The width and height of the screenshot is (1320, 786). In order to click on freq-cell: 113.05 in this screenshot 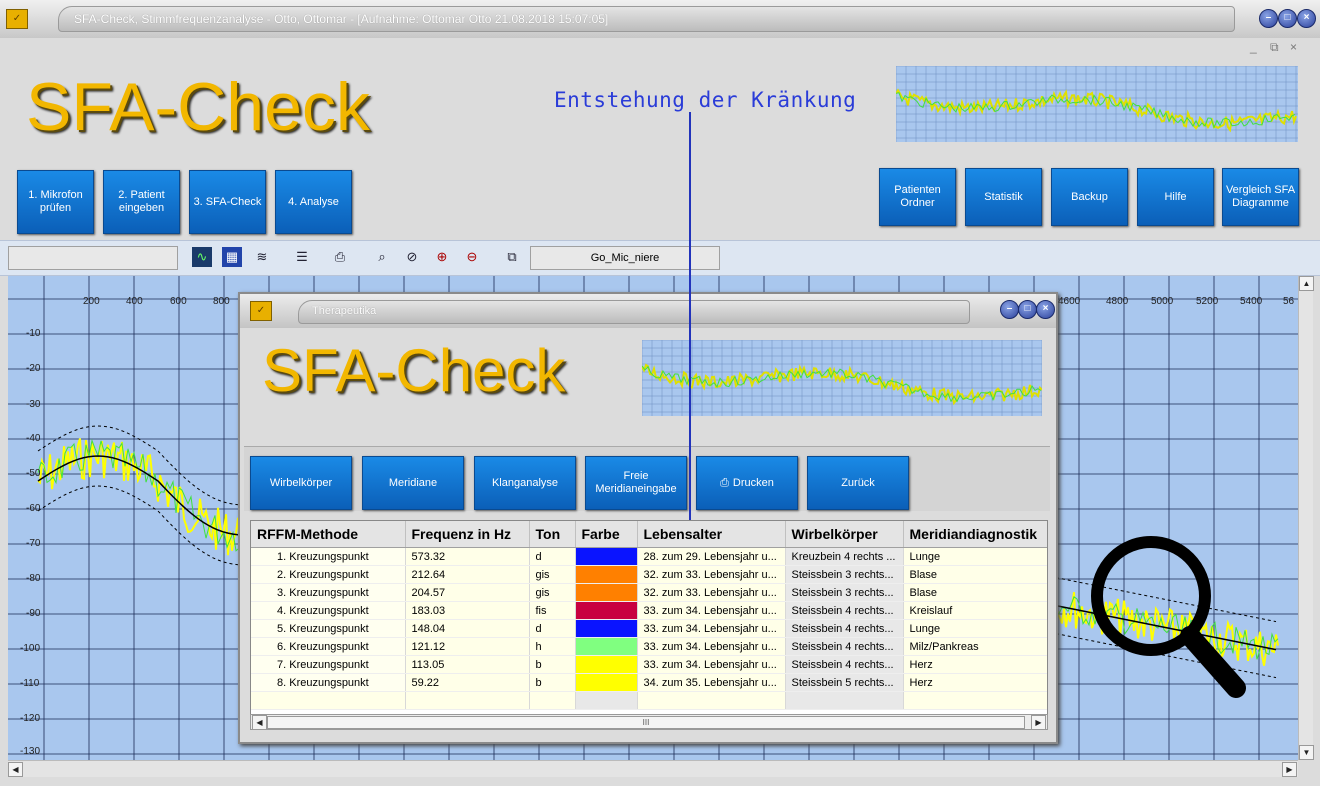, I will do `click(467, 664)`.